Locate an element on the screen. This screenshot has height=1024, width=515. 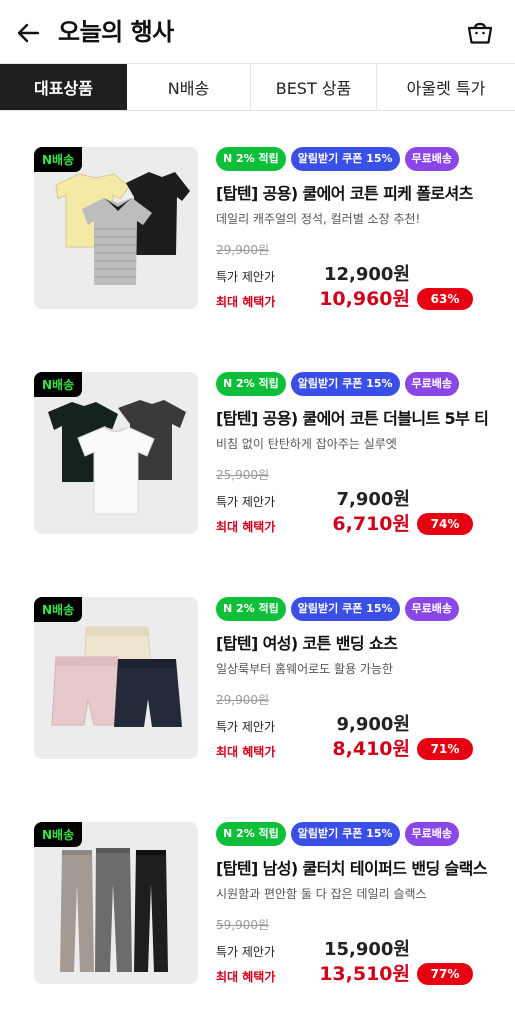
back-button is located at coordinates (29, 33).